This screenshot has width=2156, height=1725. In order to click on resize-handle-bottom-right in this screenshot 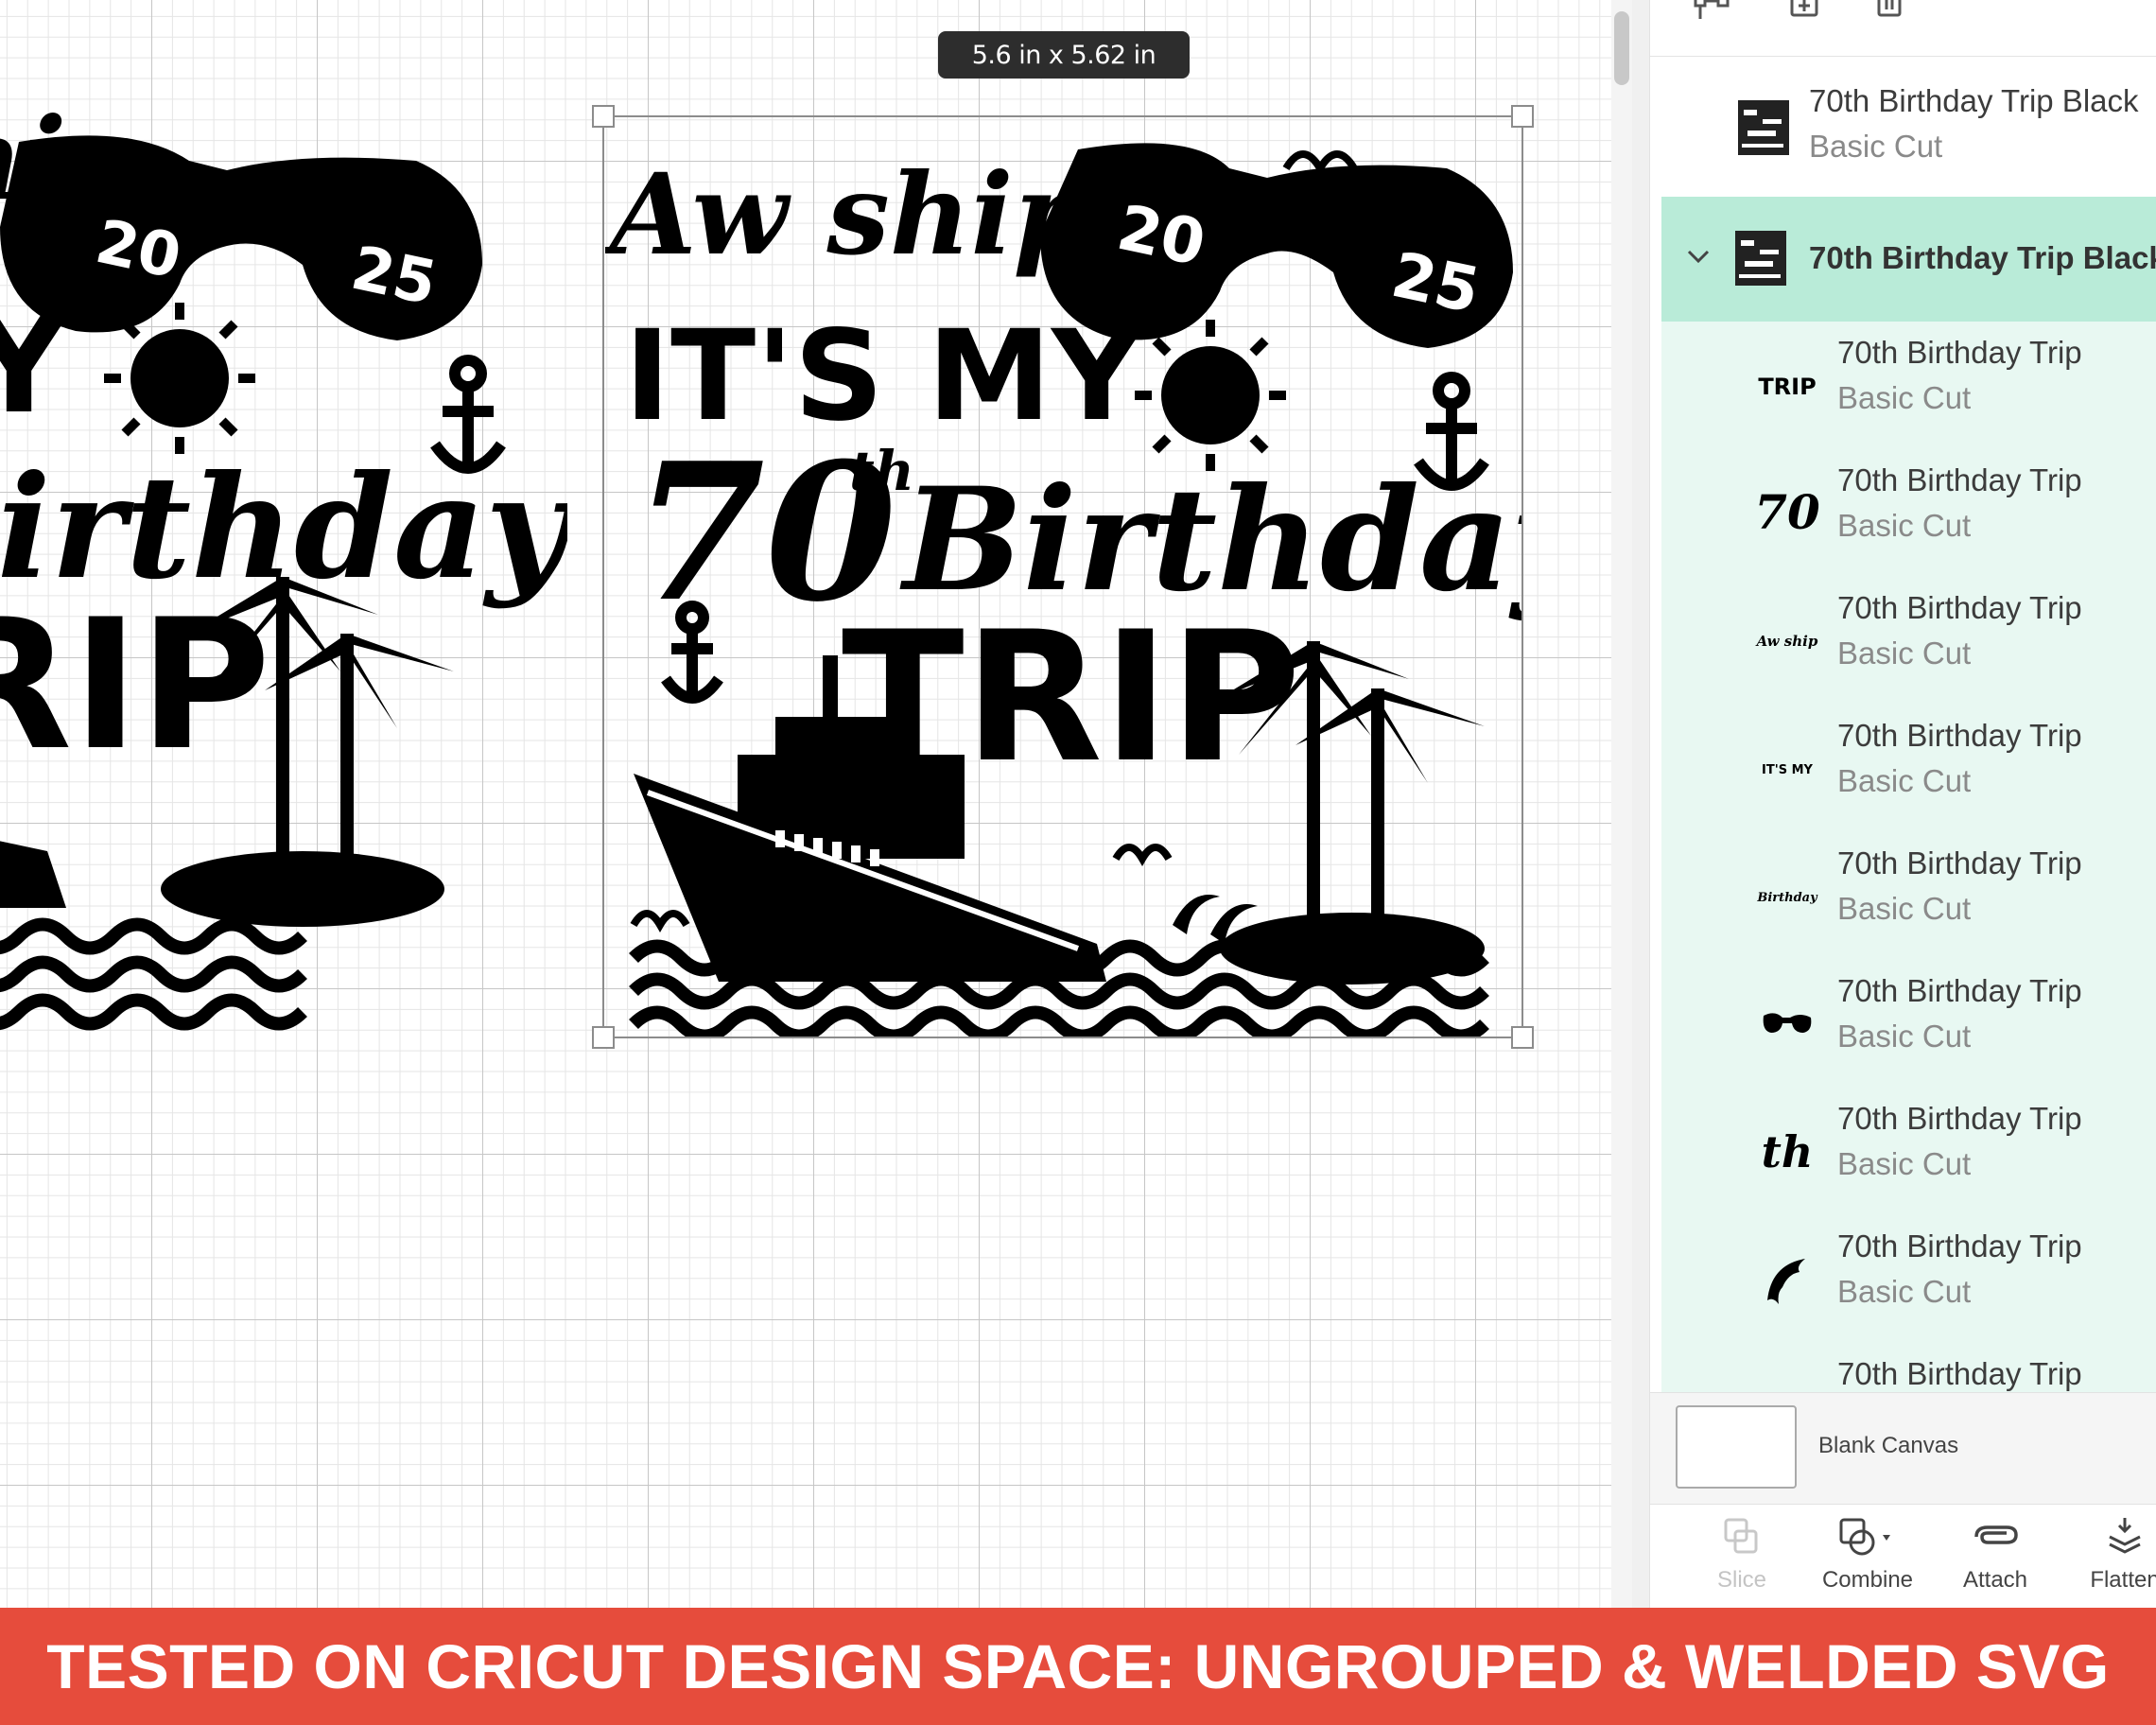, I will do `click(1522, 1037)`.